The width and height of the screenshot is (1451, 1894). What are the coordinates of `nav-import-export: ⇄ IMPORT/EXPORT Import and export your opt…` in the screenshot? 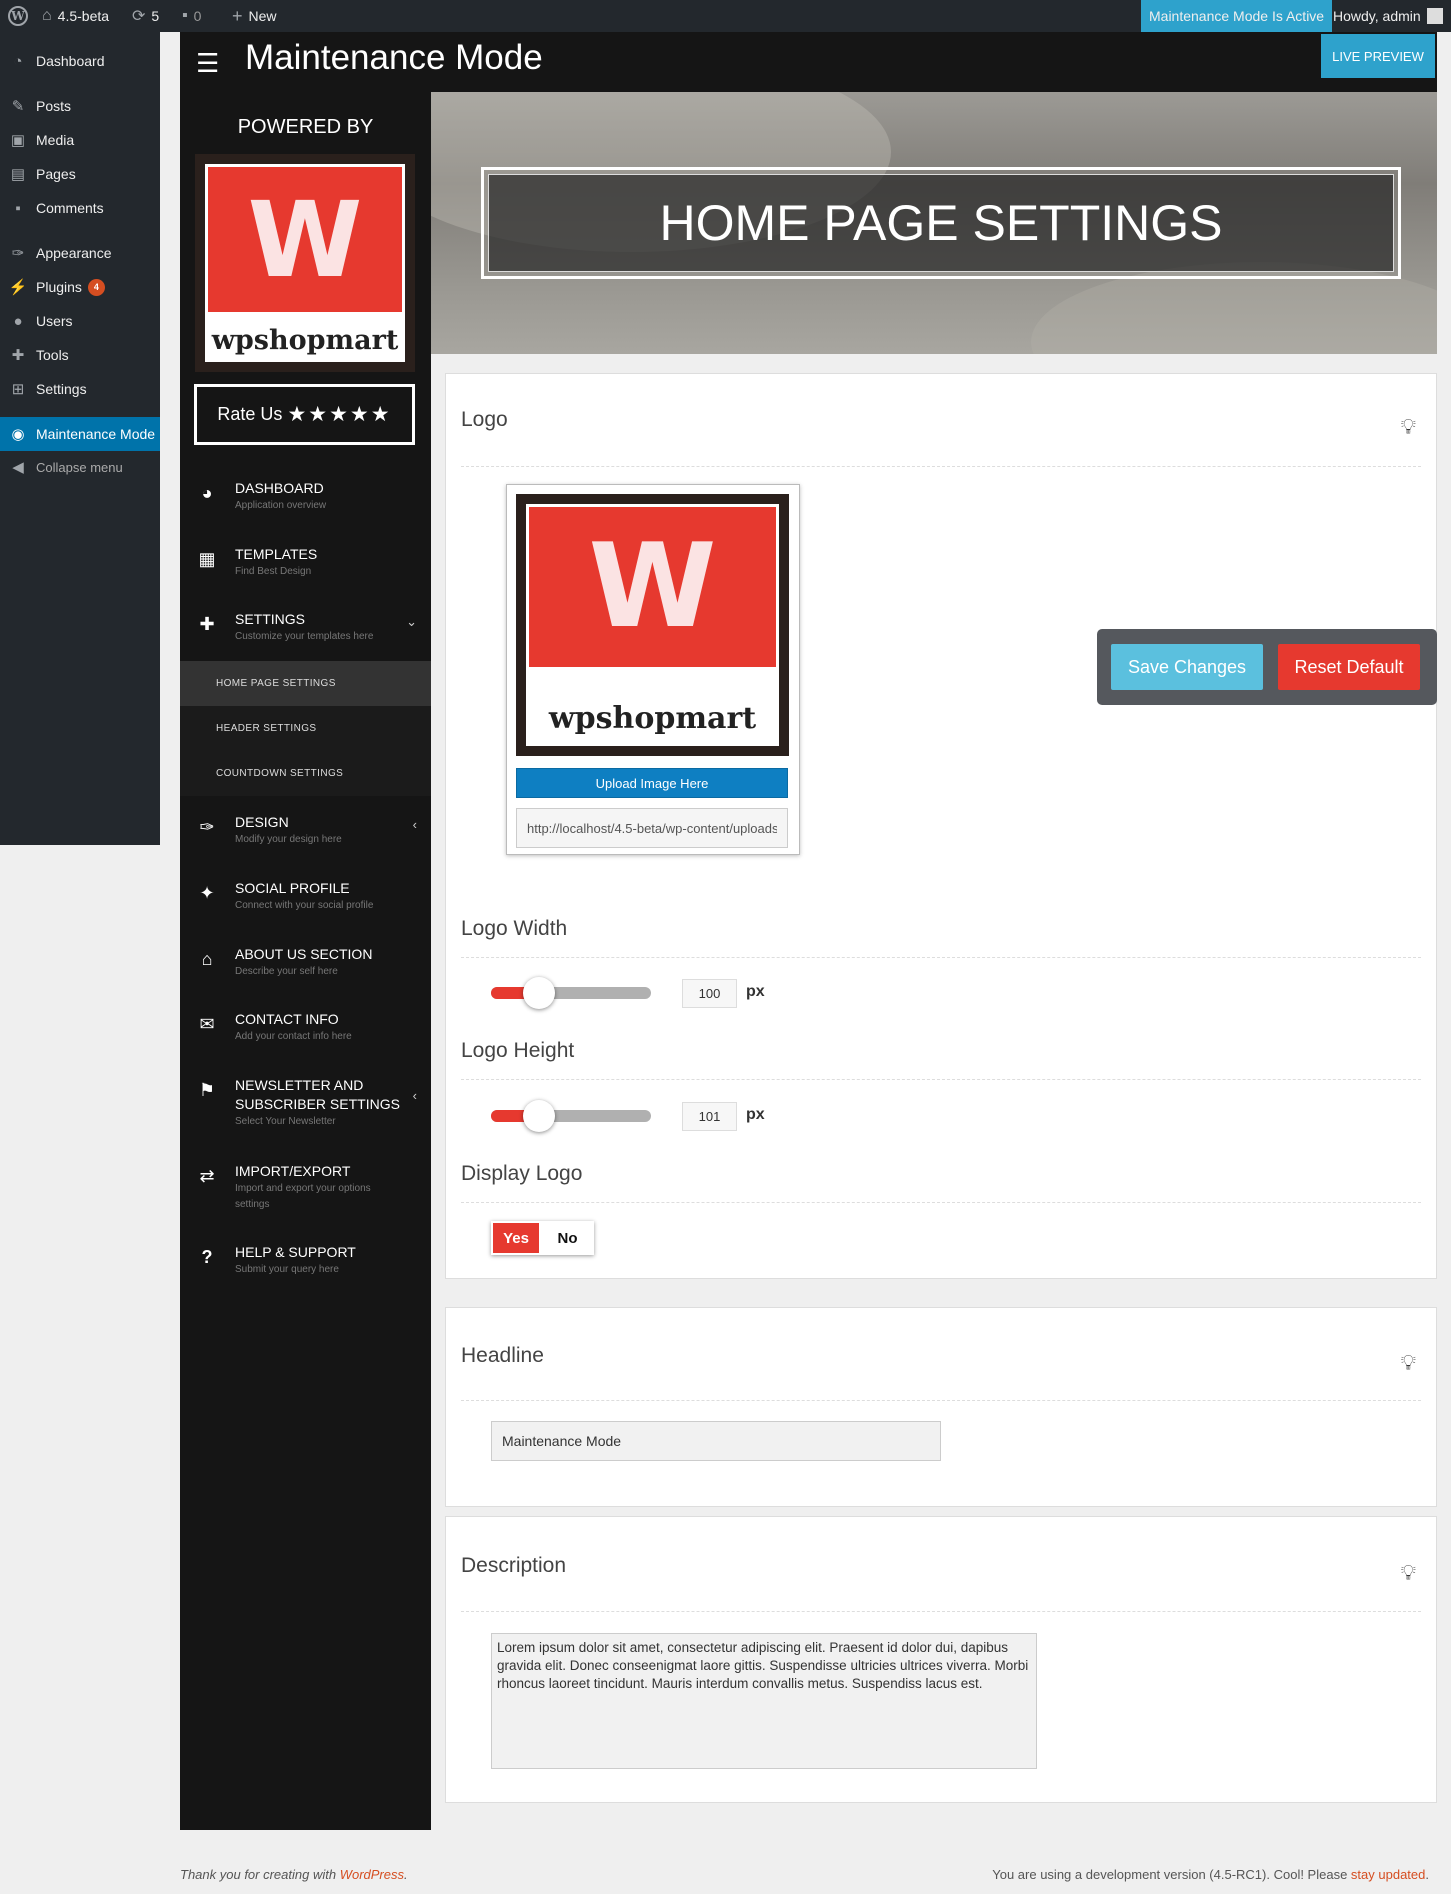 It's located at (305, 1192).